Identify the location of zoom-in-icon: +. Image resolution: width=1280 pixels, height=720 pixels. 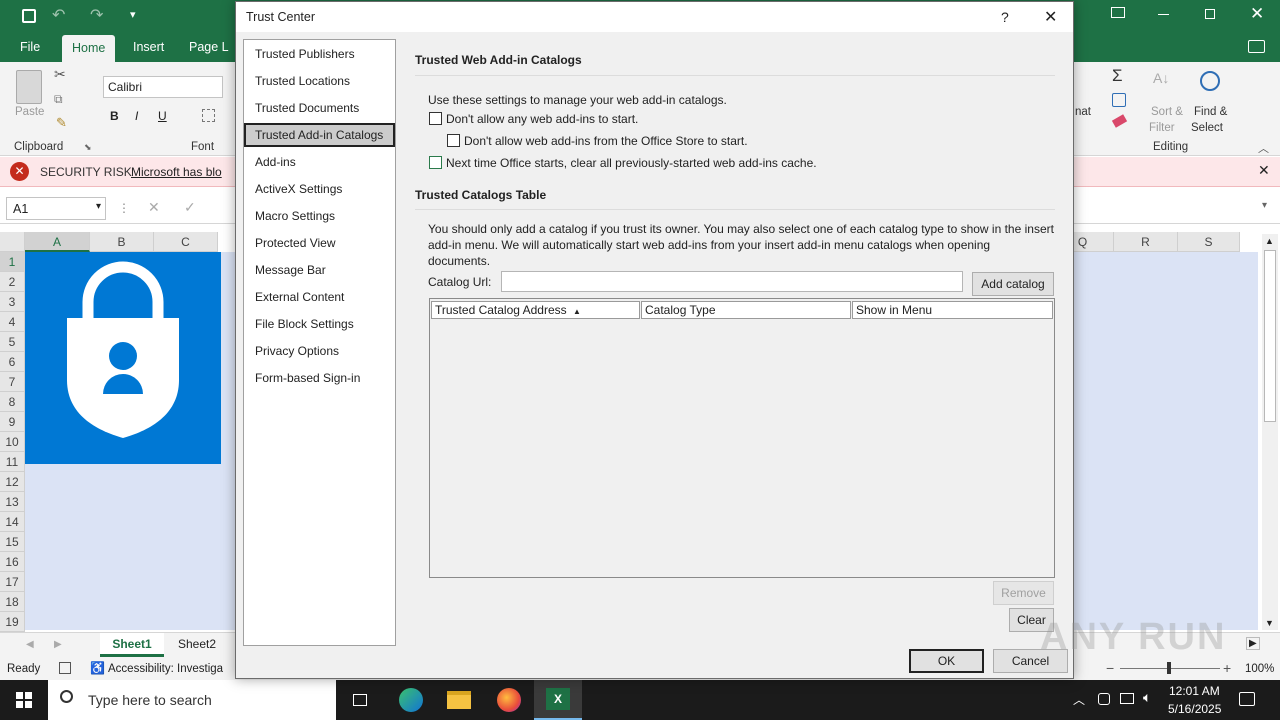
(1227, 668).